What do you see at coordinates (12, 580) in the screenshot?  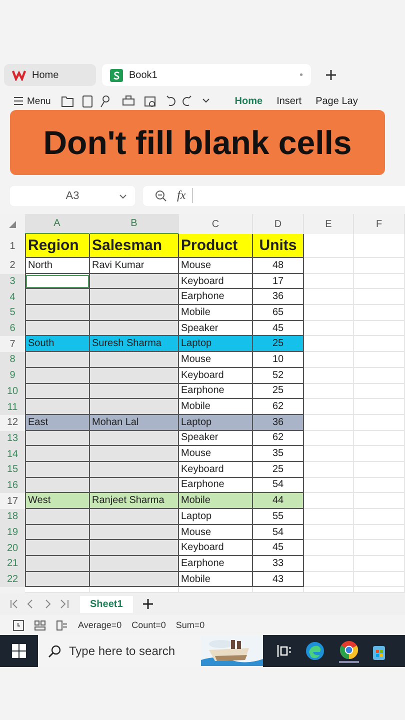 I see `row-header: 22` at bounding box center [12, 580].